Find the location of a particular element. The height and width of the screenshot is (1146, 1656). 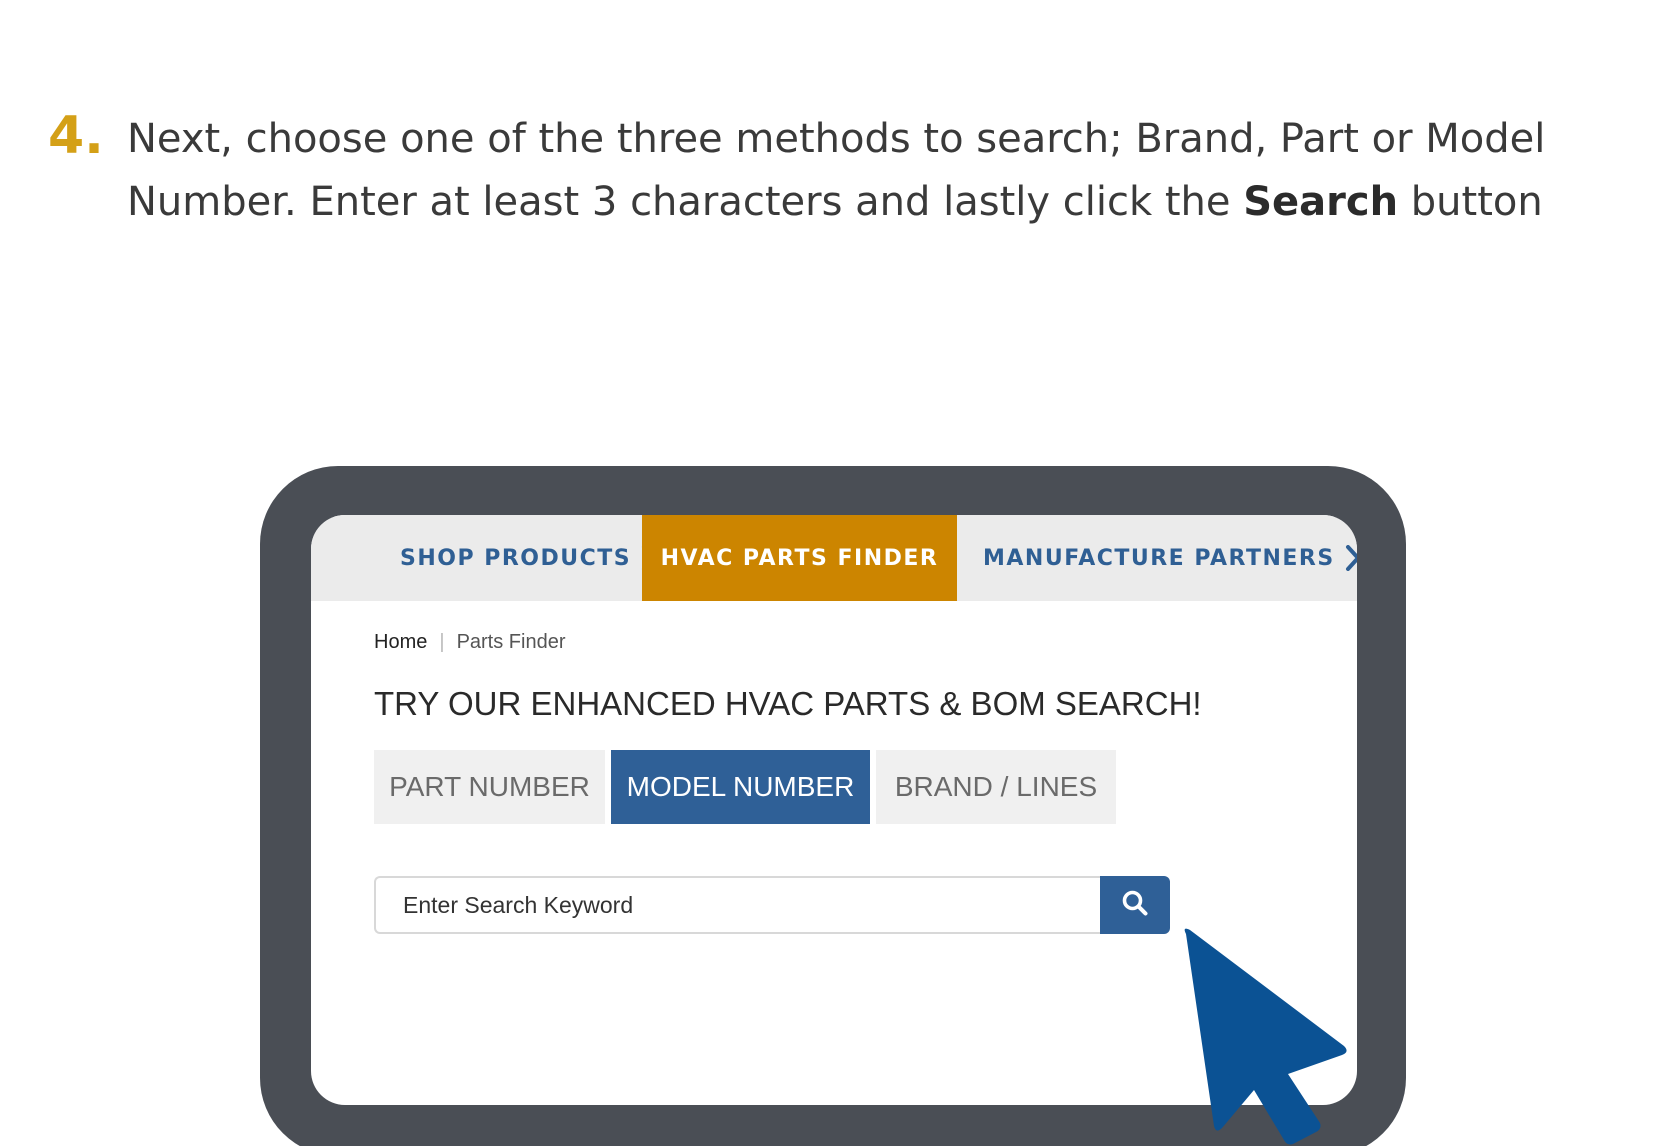

nav-shop-products: SHOP PRODUCTS is located at coordinates (528, 558).